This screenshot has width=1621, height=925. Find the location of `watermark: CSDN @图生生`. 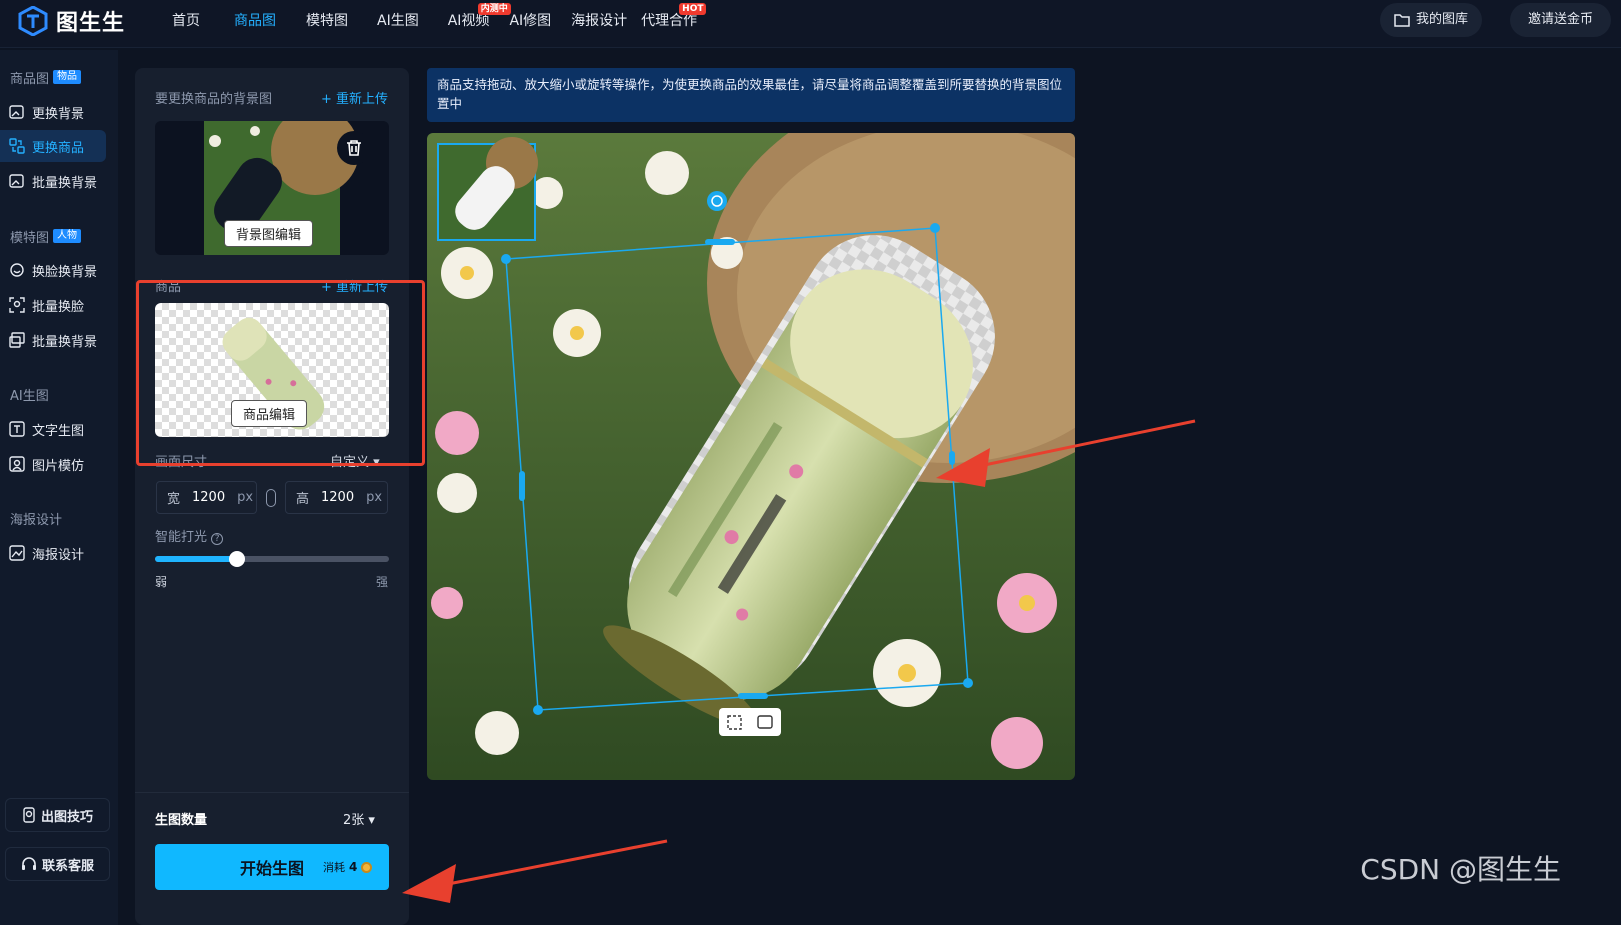

watermark: CSDN @图生生 is located at coordinates (1460, 869).